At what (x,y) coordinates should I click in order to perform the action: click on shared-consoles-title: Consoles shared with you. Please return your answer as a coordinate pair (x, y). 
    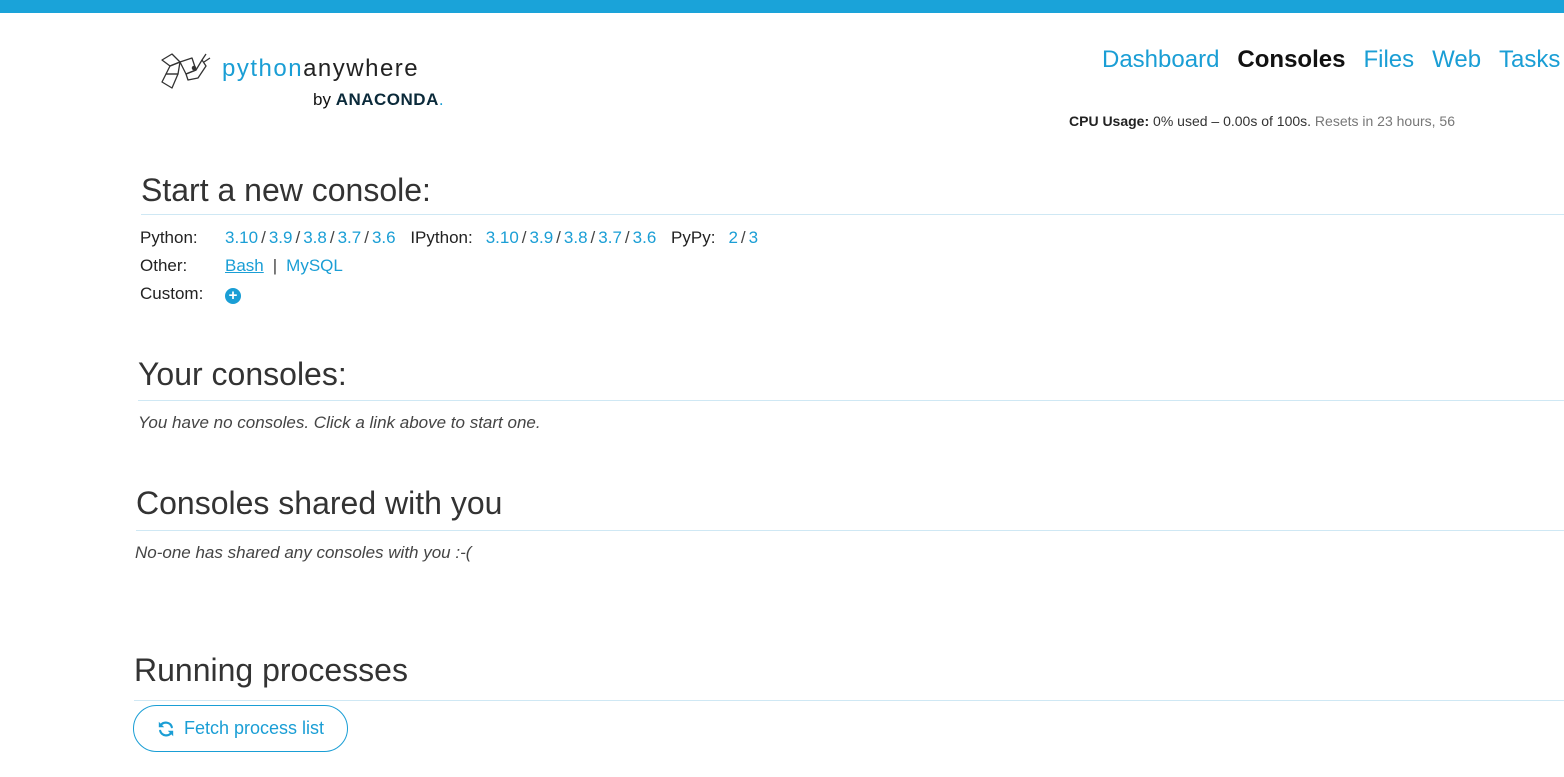
    Looking at the image, I should click on (319, 503).